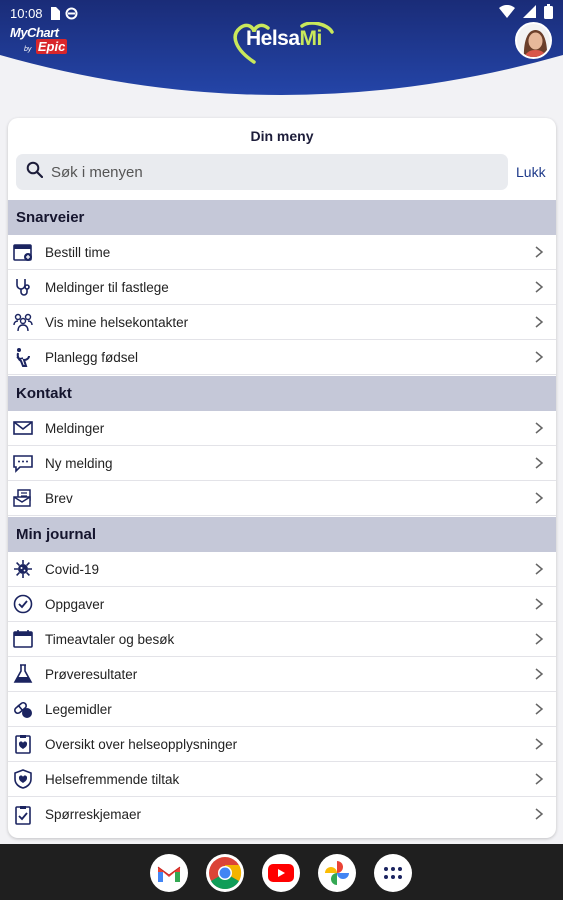 This screenshot has height=900, width=563. I want to click on menu-item-ny-melding: Ny melding, so click(282, 463).